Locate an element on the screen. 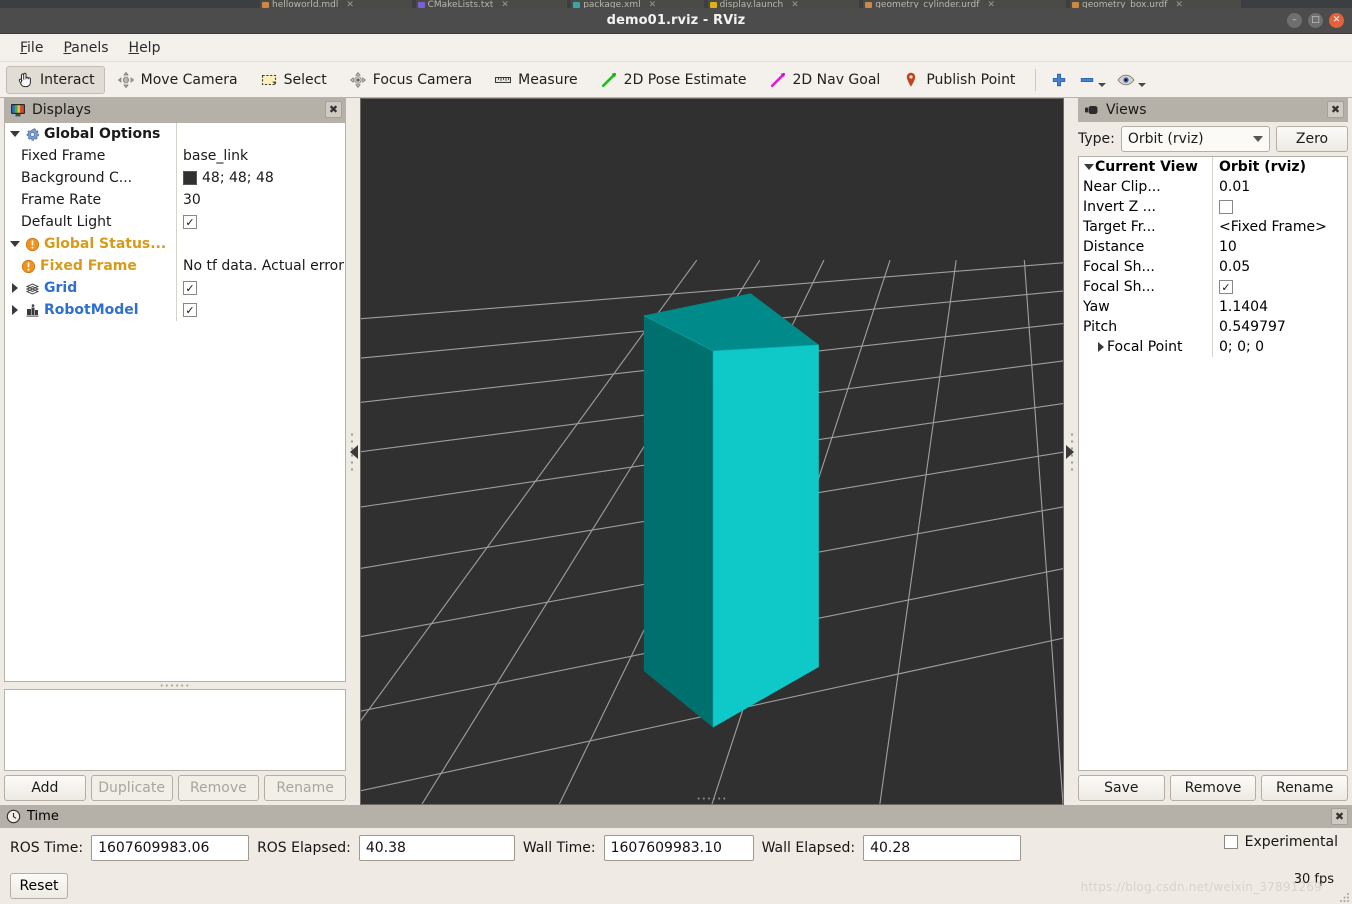  add-display-button: Add is located at coordinates (45, 787).